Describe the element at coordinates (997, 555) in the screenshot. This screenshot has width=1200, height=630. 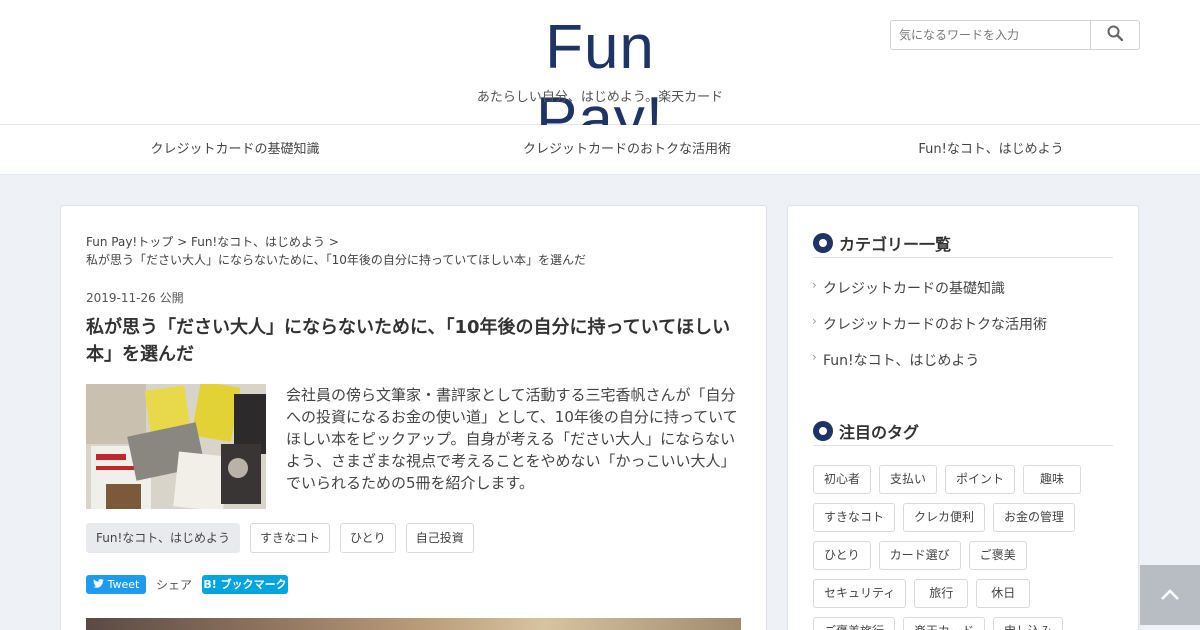
I see `tag-chip: ご褒美` at that location.